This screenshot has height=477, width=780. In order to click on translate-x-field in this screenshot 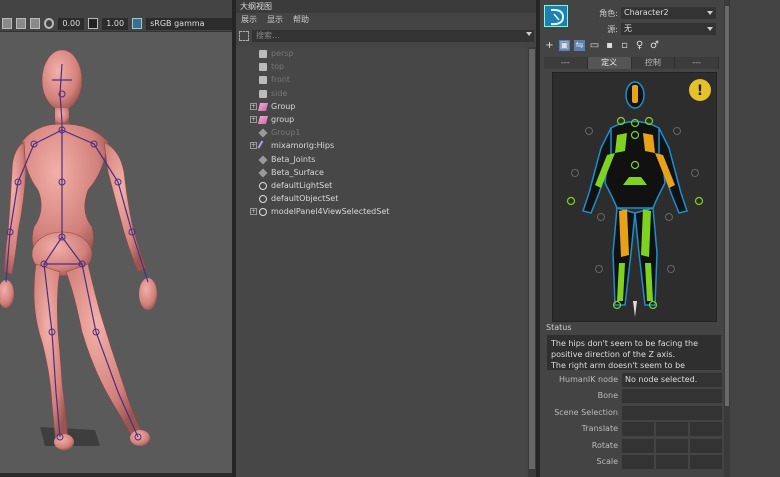, I will do `click(638, 429)`.